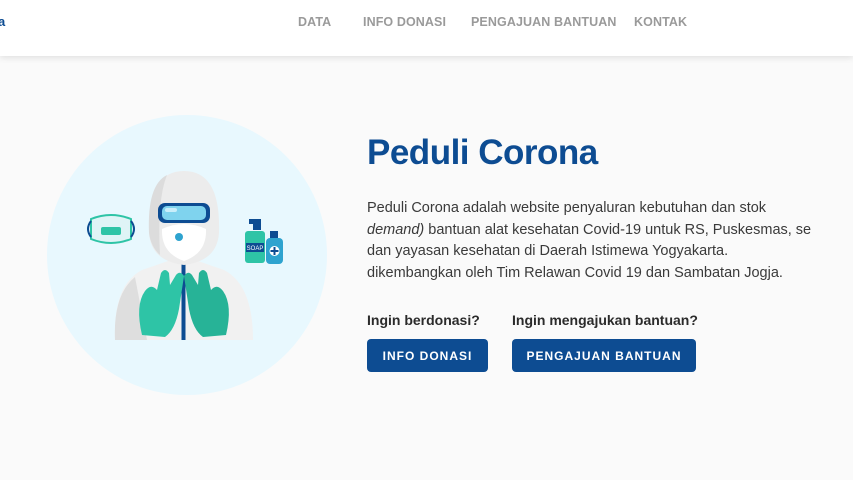 The height and width of the screenshot is (480, 853). I want to click on donate-question: Ingin berdonasi?, so click(423, 320).